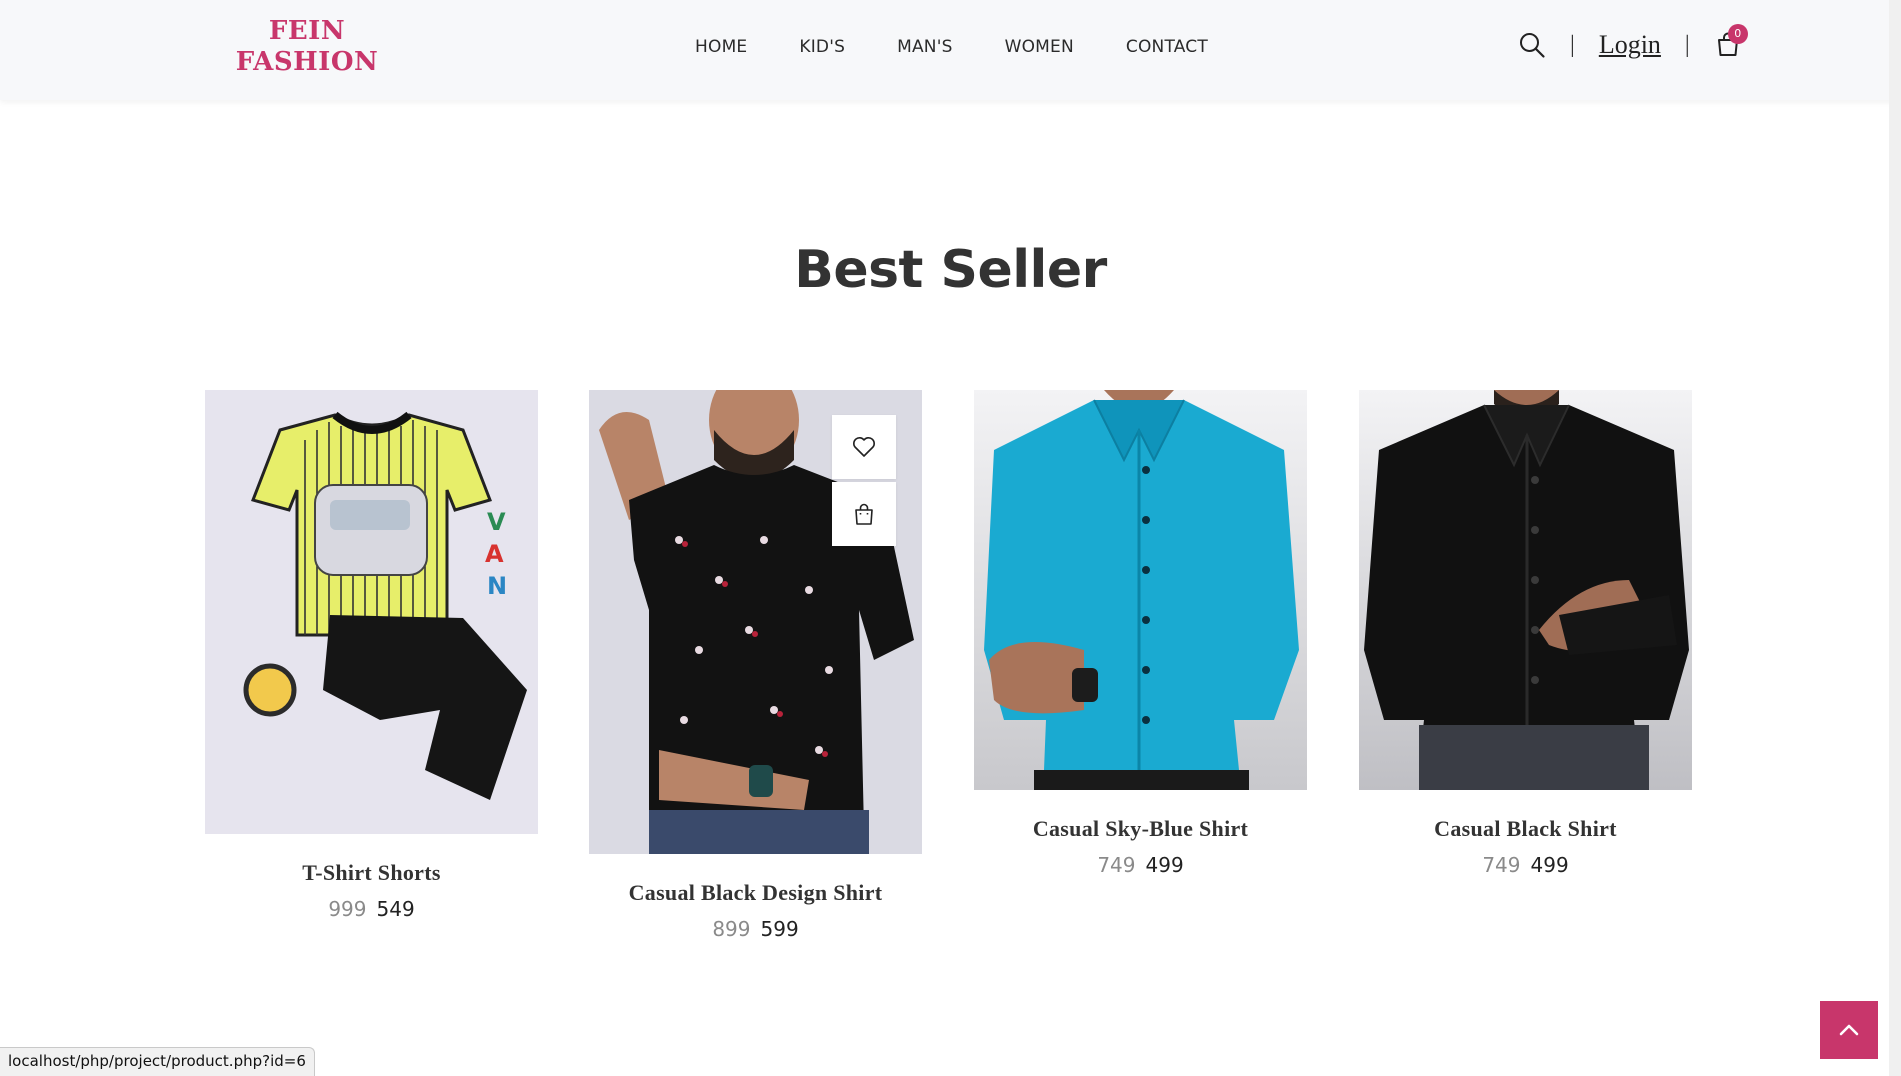 Image resolution: width=1901 pixels, height=1076 pixels. I want to click on product-name: Casual Black Design Shirt, so click(755, 893).